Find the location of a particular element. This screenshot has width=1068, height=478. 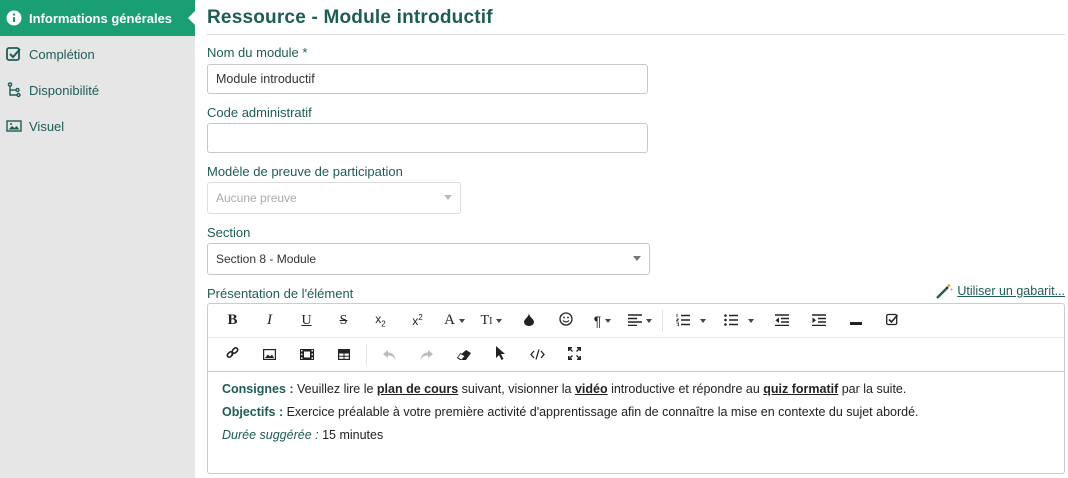

sidebar-item-label: Informations générales is located at coordinates (101, 18).